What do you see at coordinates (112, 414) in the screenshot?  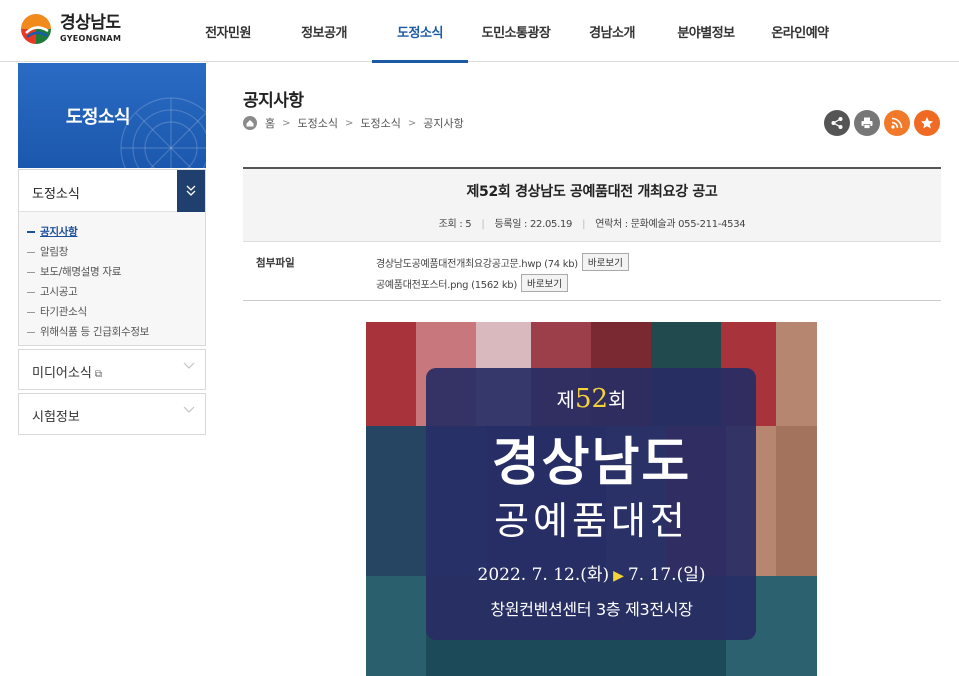 I see `sidebar-menu-exam: 시험정보` at bounding box center [112, 414].